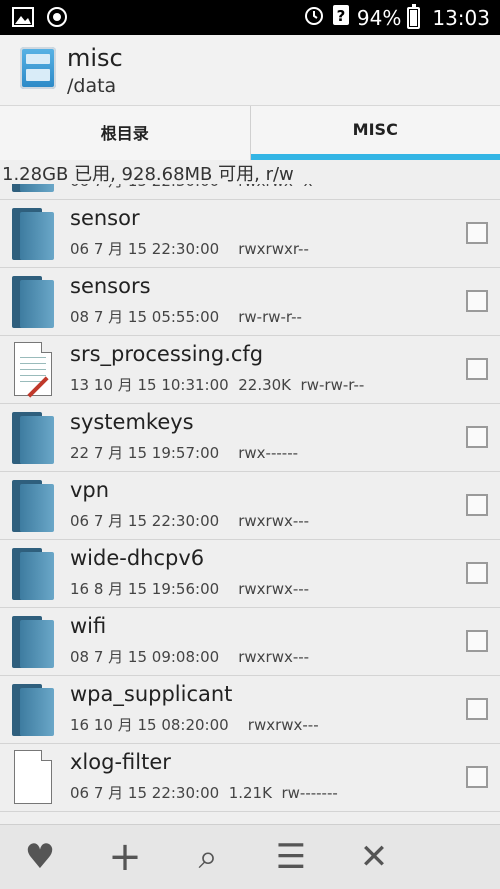 The image size is (500, 889). What do you see at coordinates (110, 286) in the screenshot?
I see `file-name: sensors` at bounding box center [110, 286].